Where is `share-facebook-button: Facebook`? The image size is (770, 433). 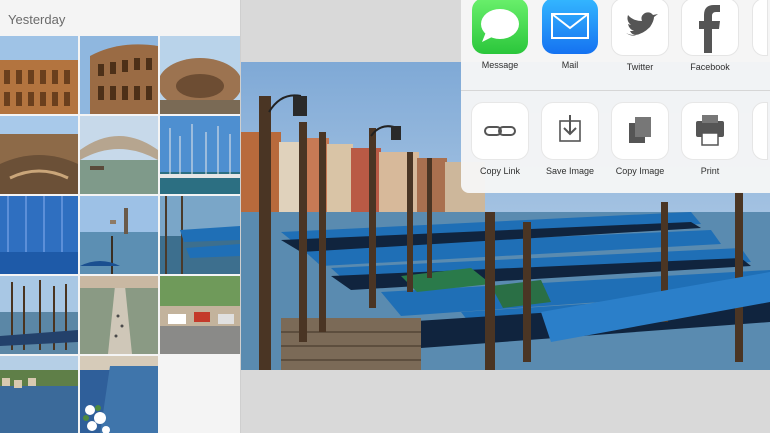
share-facebook-button: Facebook is located at coordinates (710, 36).